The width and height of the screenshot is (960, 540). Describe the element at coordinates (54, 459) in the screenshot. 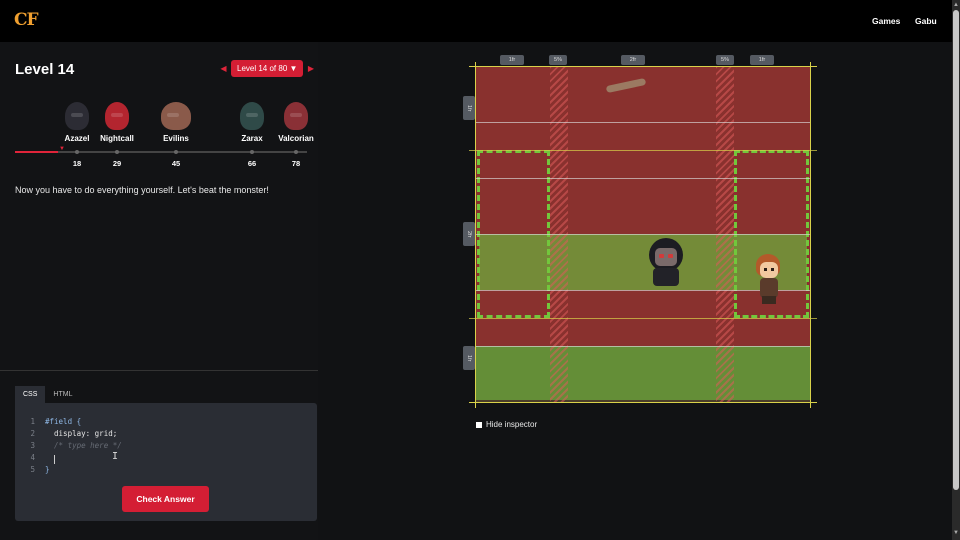

I see `text-caret` at that location.